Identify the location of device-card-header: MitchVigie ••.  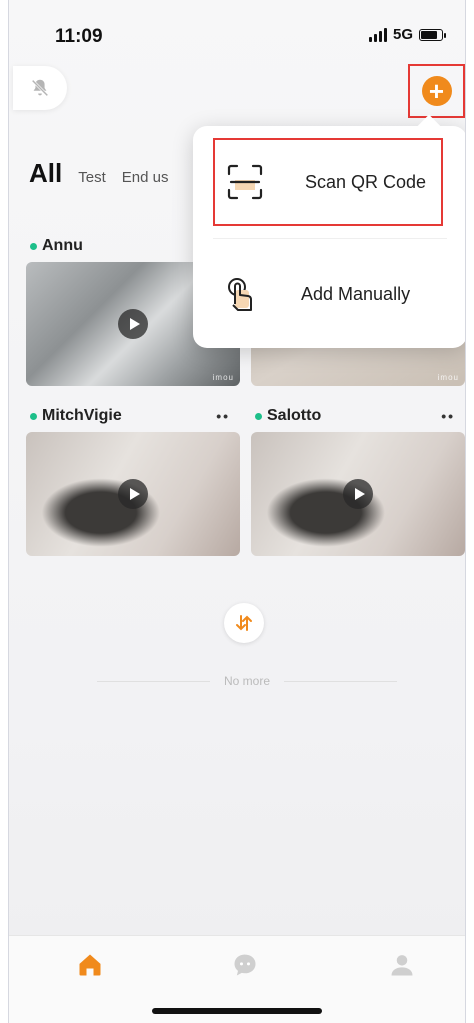
(133, 416).